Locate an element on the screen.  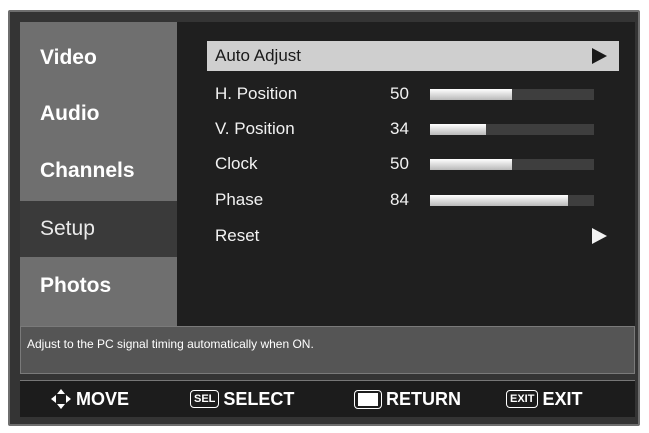
return-key-icon is located at coordinates (368, 399).